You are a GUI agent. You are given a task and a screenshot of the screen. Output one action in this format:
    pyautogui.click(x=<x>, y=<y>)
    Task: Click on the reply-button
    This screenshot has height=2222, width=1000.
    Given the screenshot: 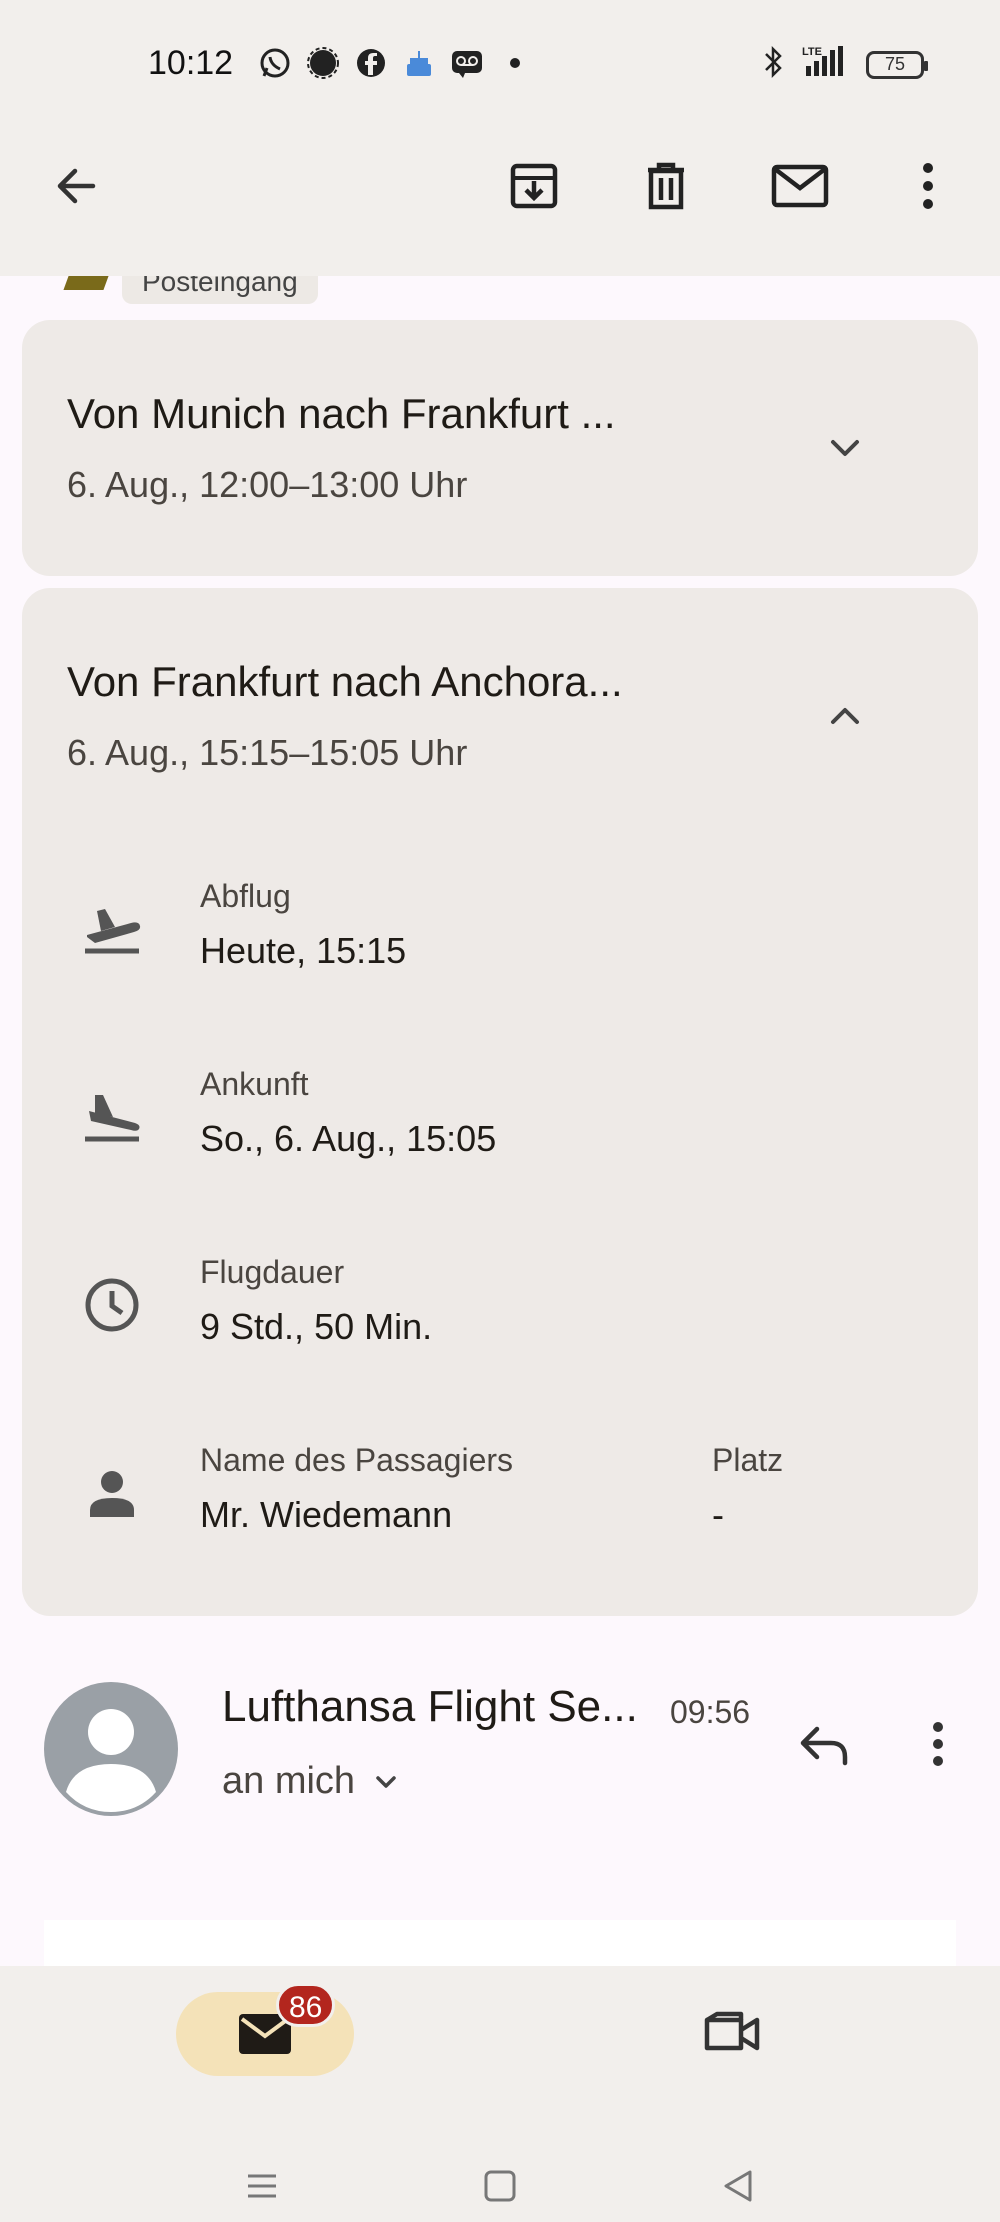 What is the action you would take?
    pyautogui.click(x=824, y=1744)
    